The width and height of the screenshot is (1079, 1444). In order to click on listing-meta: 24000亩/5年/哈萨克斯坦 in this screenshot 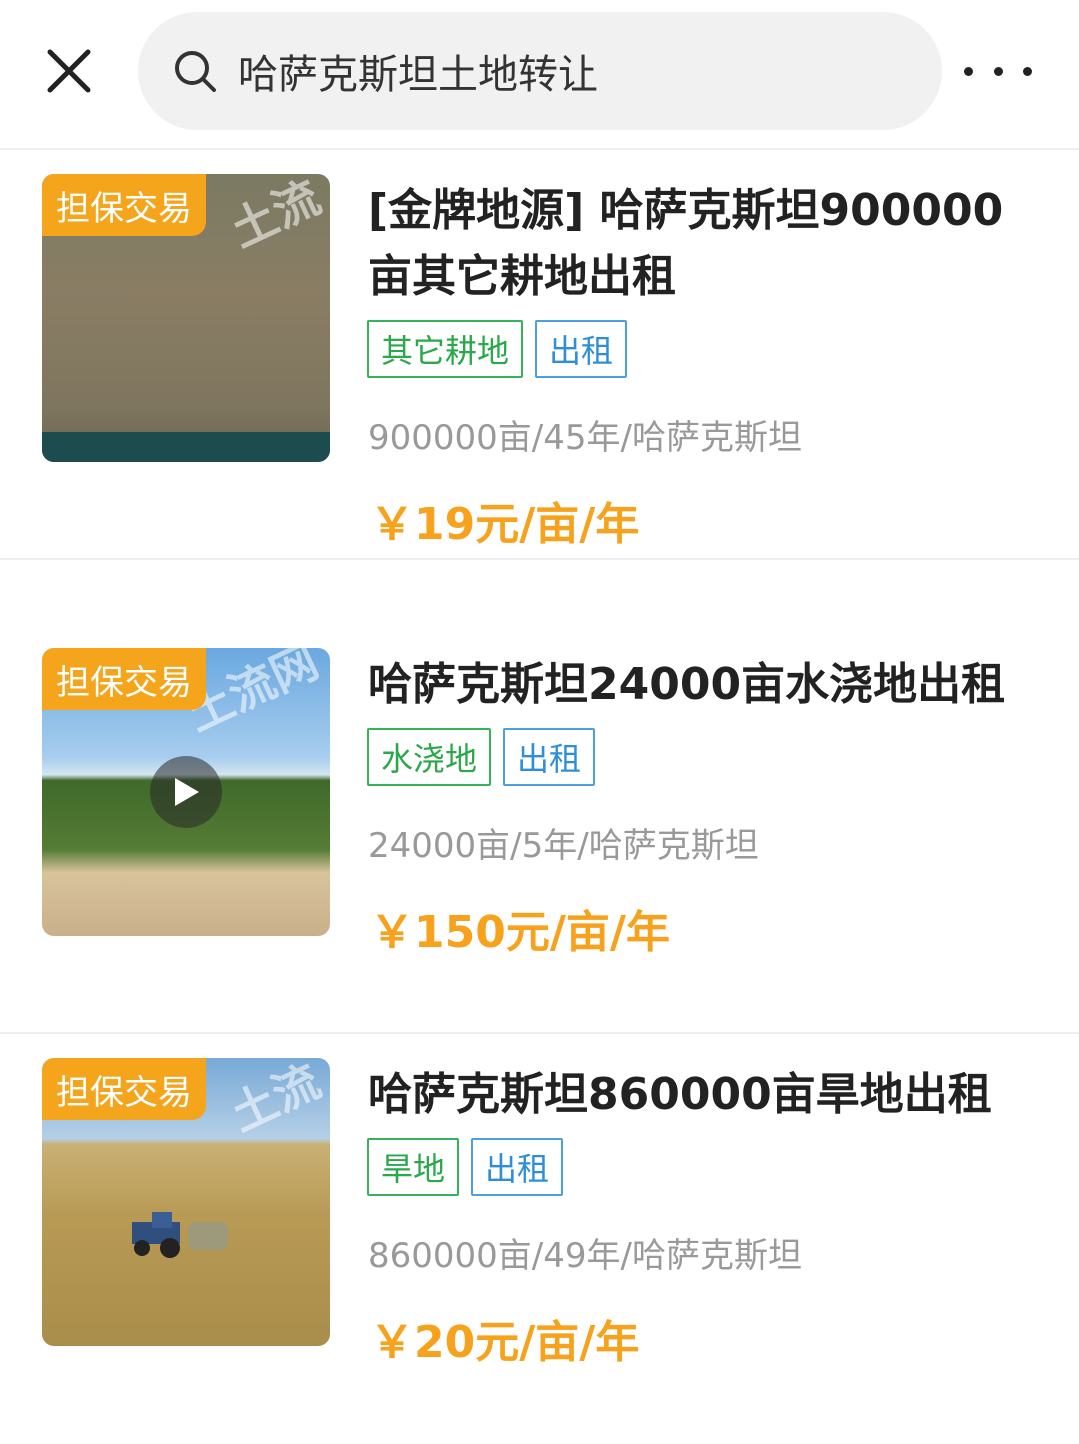, I will do `click(563, 846)`.